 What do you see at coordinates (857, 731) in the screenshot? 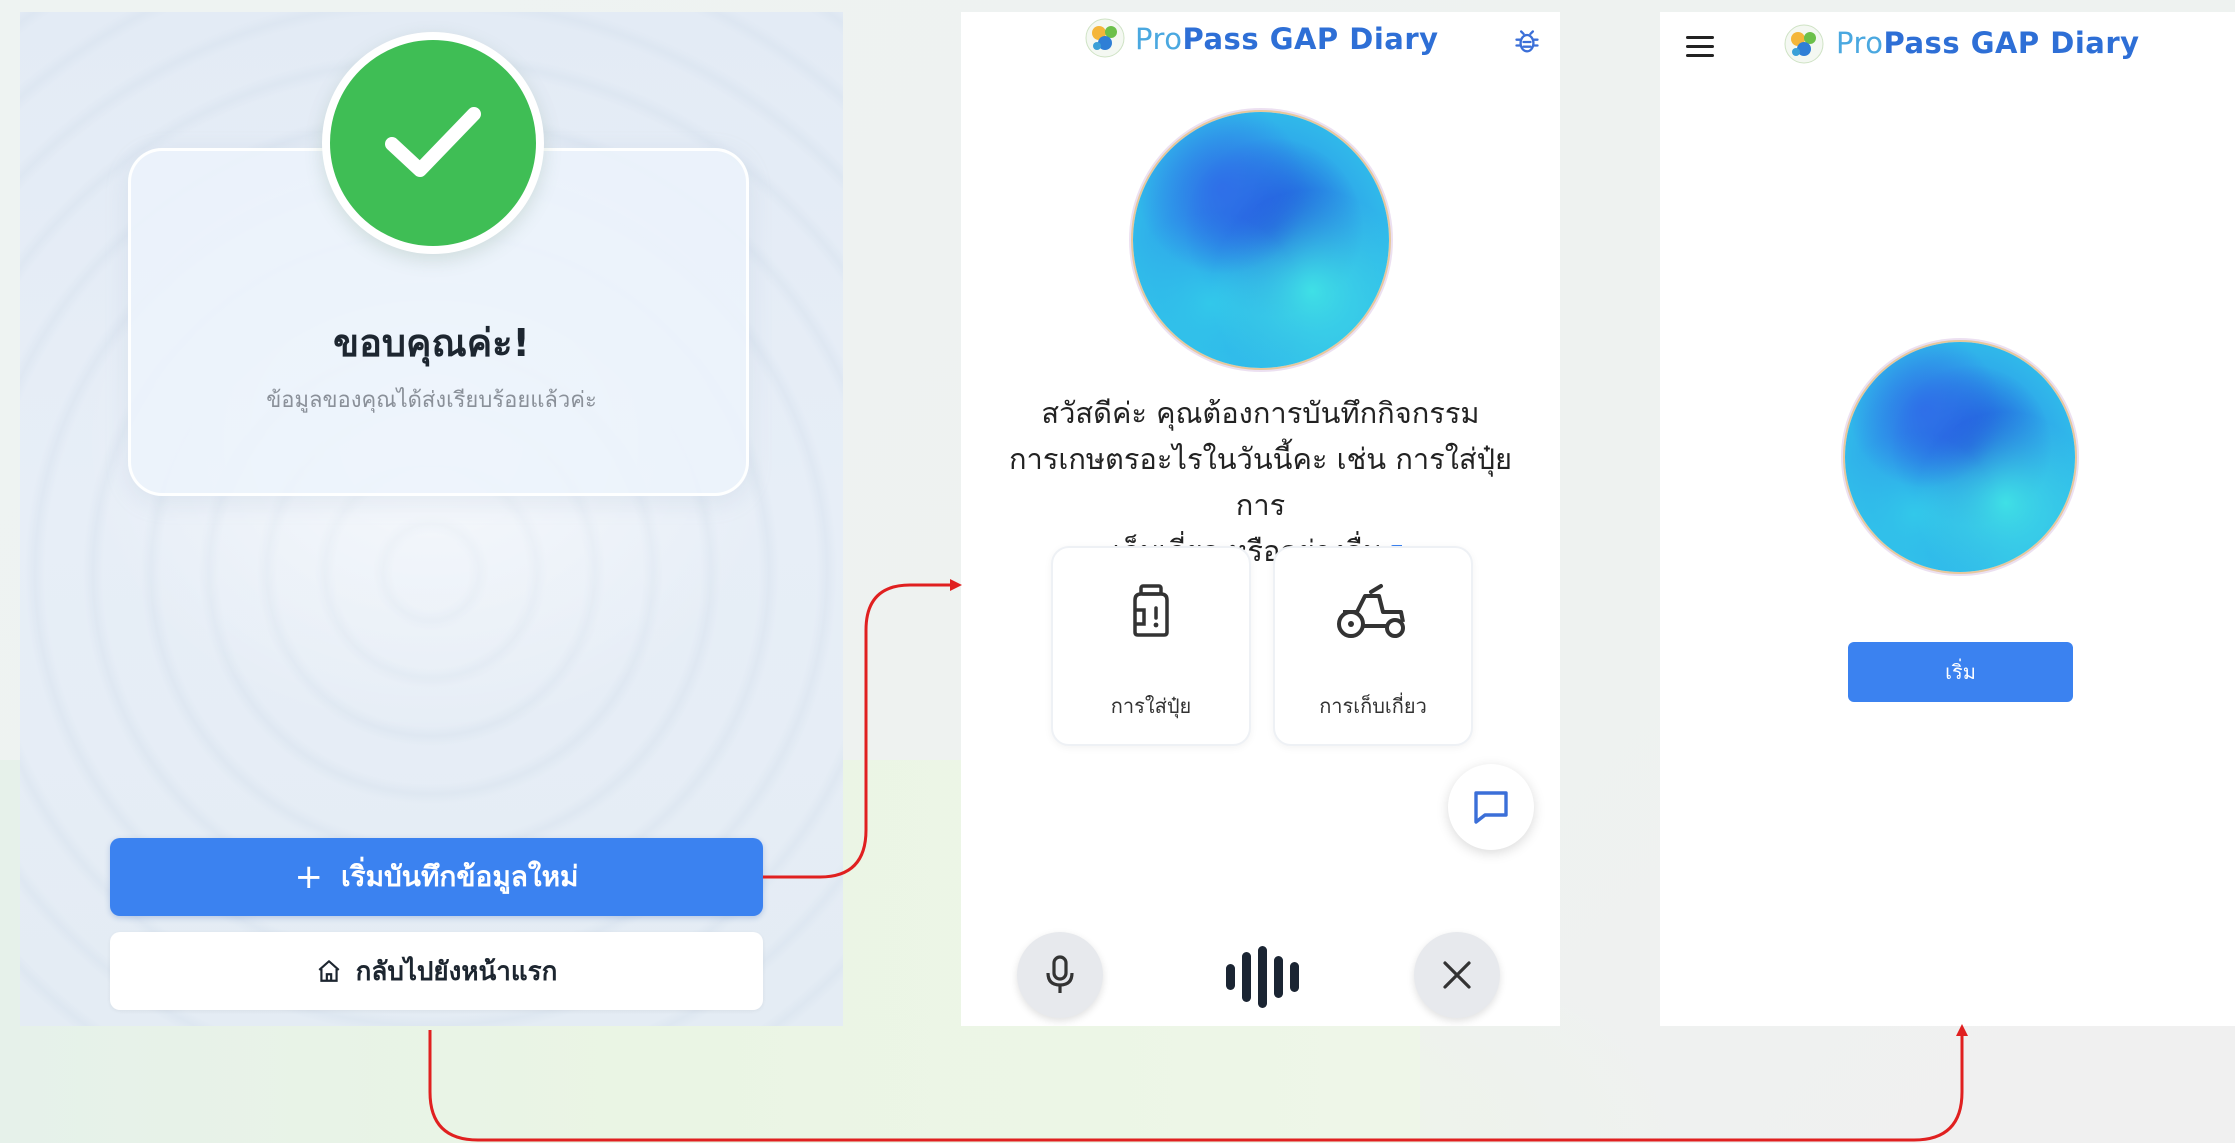
I see `connector-new-entry-to-assistant` at bounding box center [857, 731].